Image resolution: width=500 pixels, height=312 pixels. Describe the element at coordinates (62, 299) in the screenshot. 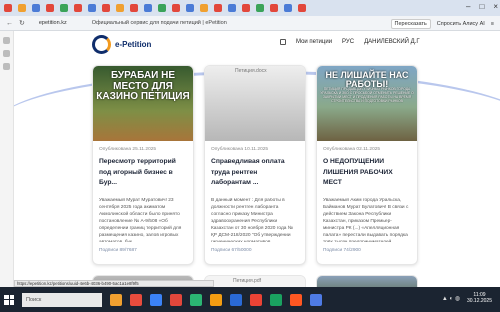

I see `taskbar-search: Поиск` at that location.